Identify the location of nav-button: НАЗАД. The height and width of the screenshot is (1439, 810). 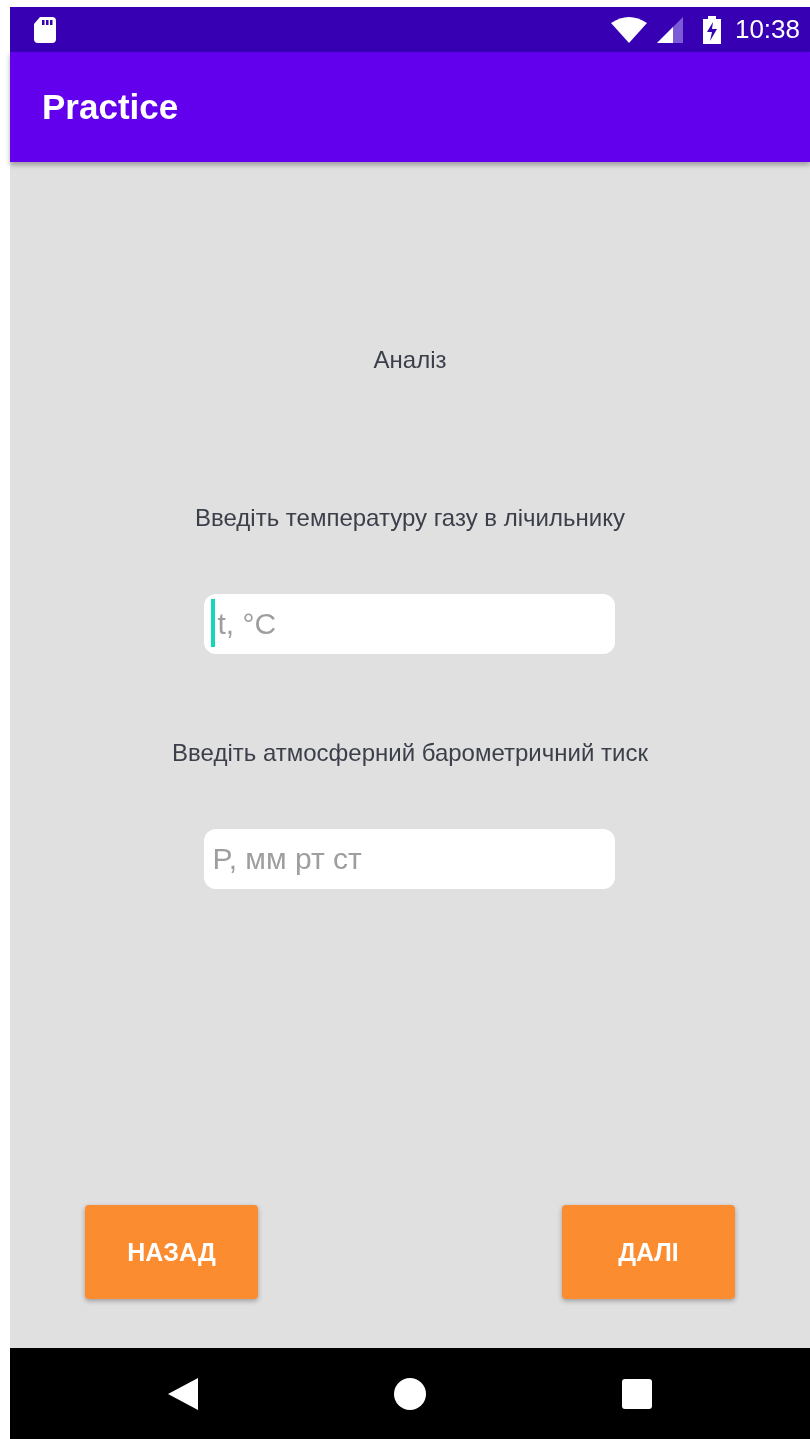
(171, 1252).